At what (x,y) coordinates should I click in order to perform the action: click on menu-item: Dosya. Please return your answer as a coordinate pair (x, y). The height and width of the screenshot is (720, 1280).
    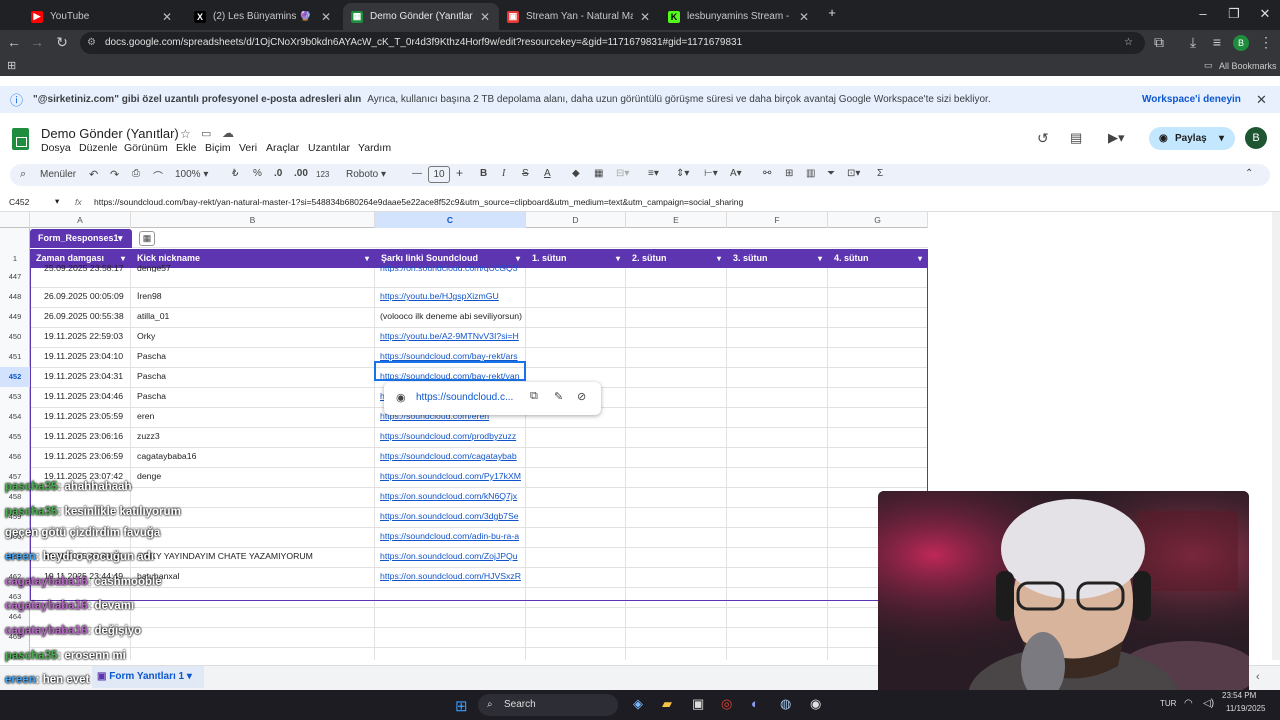
    Looking at the image, I should click on (56, 148).